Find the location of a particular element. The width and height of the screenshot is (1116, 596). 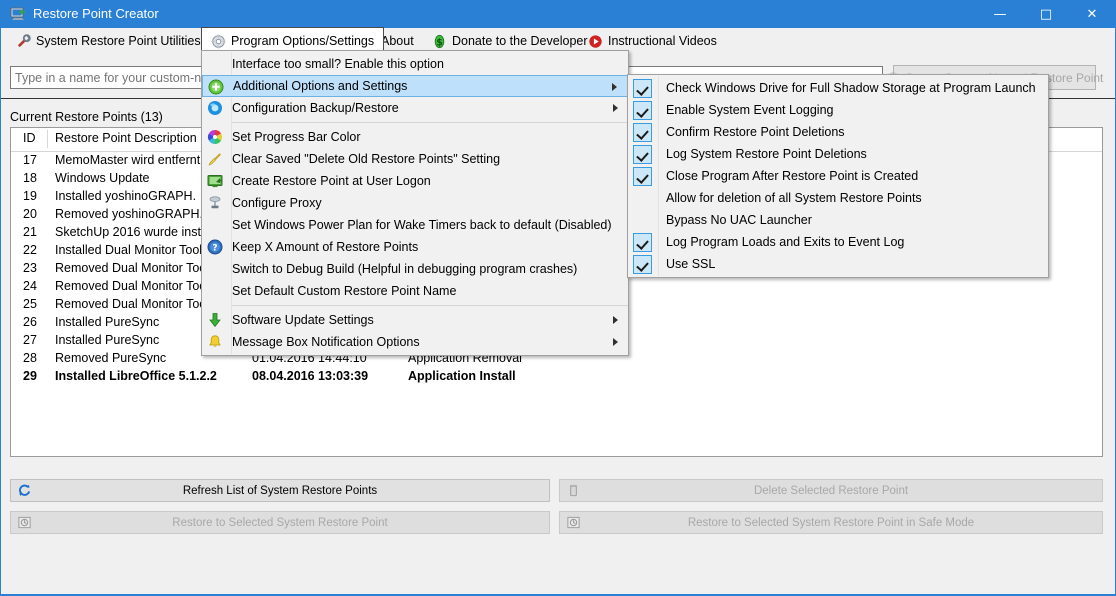

restore-to-selected-restore-point-button: Restore to Selected System Restore Point is located at coordinates (280, 522).